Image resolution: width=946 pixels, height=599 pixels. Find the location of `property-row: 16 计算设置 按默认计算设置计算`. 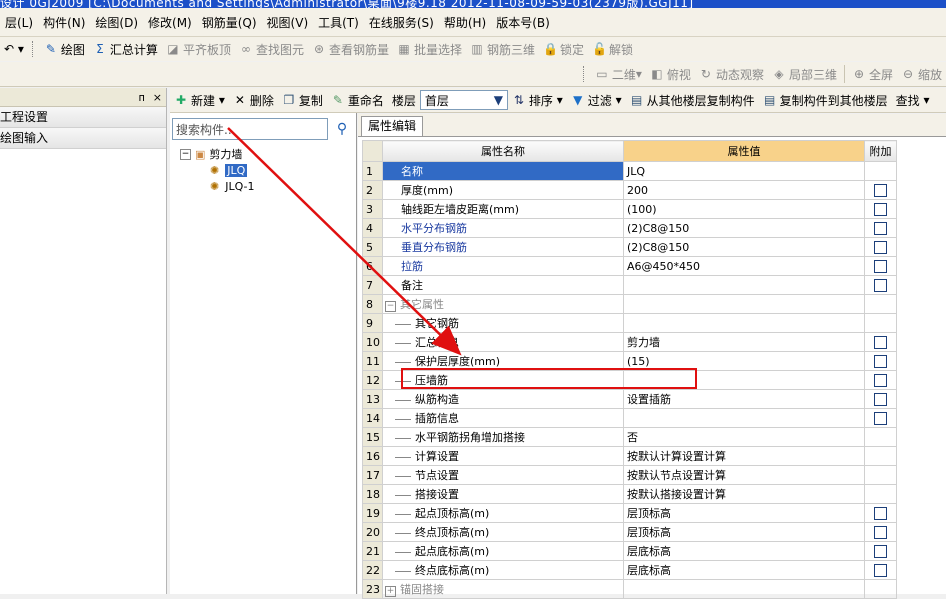

property-row: 16 计算设置 按默认计算设置计算 is located at coordinates (629, 456).